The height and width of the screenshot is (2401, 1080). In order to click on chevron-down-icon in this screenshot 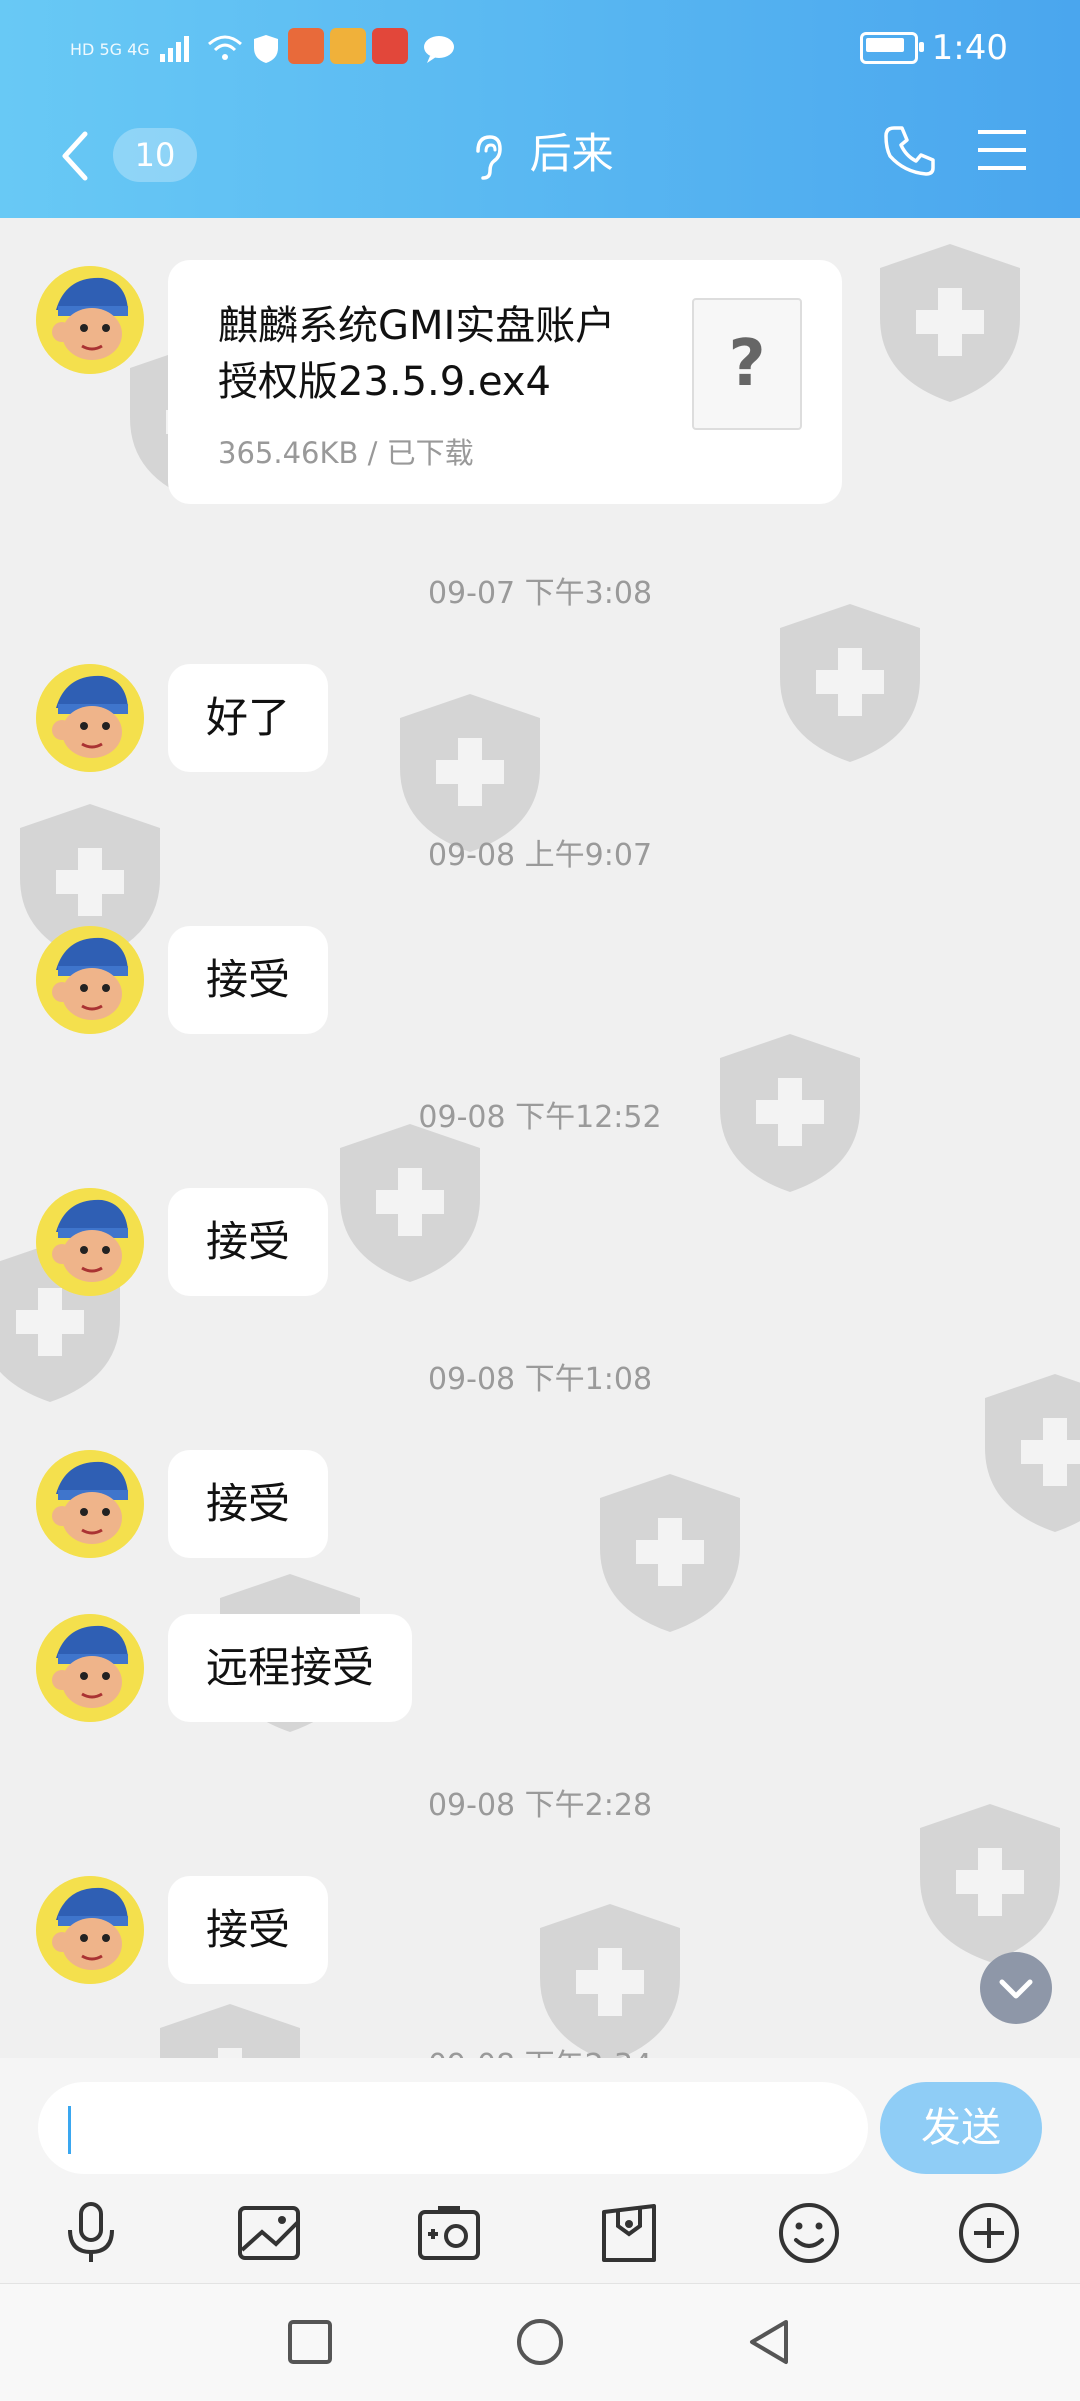, I will do `click(1016, 1989)`.